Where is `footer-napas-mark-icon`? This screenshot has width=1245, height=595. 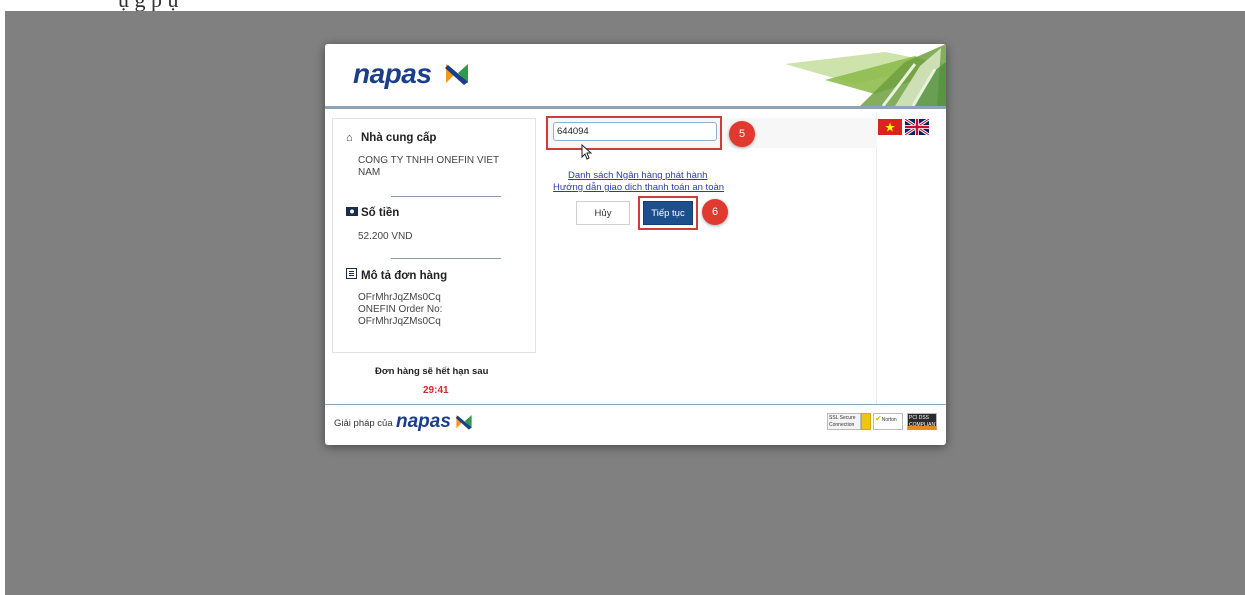 footer-napas-mark-icon is located at coordinates (463, 422).